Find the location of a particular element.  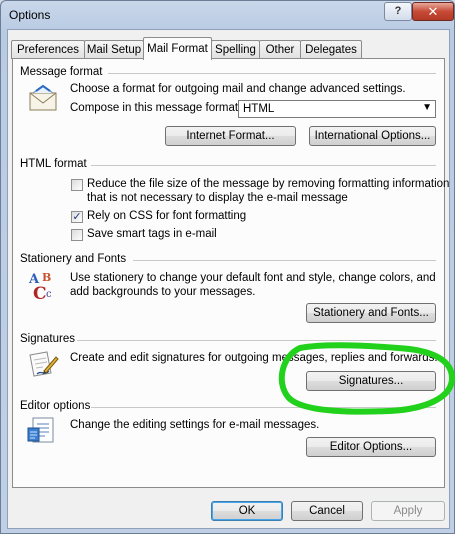

envelope-icon is located at coordinates (43, 97).